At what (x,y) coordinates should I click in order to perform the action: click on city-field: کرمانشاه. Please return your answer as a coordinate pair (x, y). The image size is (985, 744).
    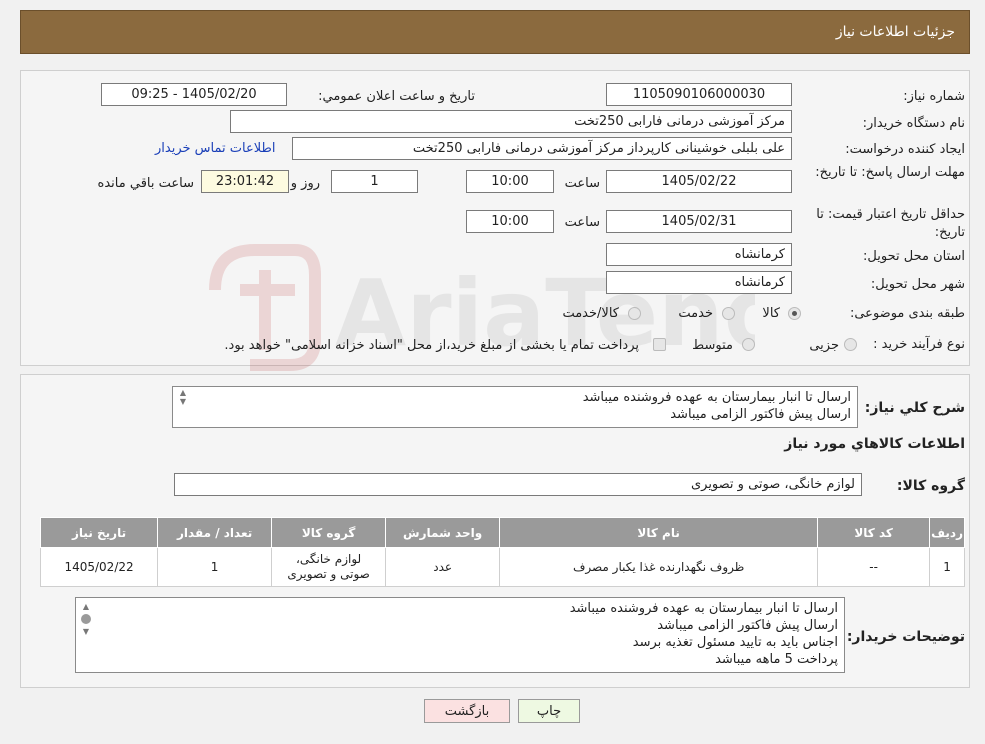
    Looking at the image, I should click on (699, 282).